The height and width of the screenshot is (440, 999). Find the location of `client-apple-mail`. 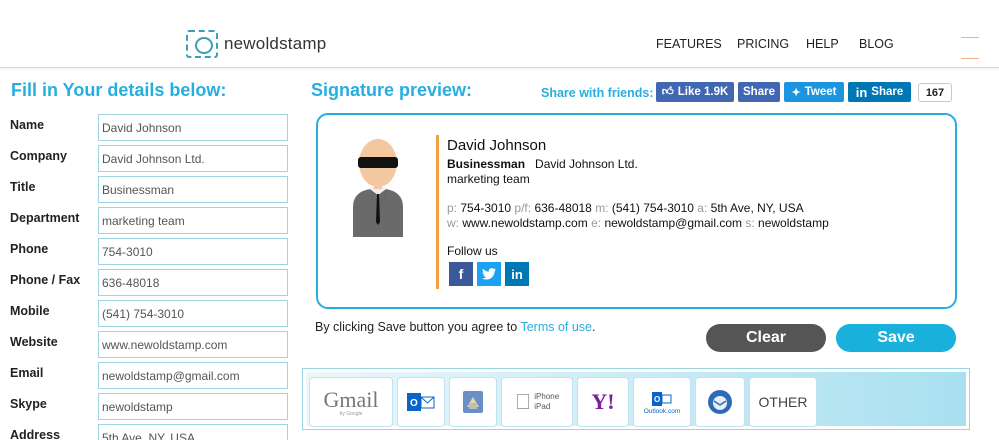

client-apple-mail is located at coordinates (473, 402).